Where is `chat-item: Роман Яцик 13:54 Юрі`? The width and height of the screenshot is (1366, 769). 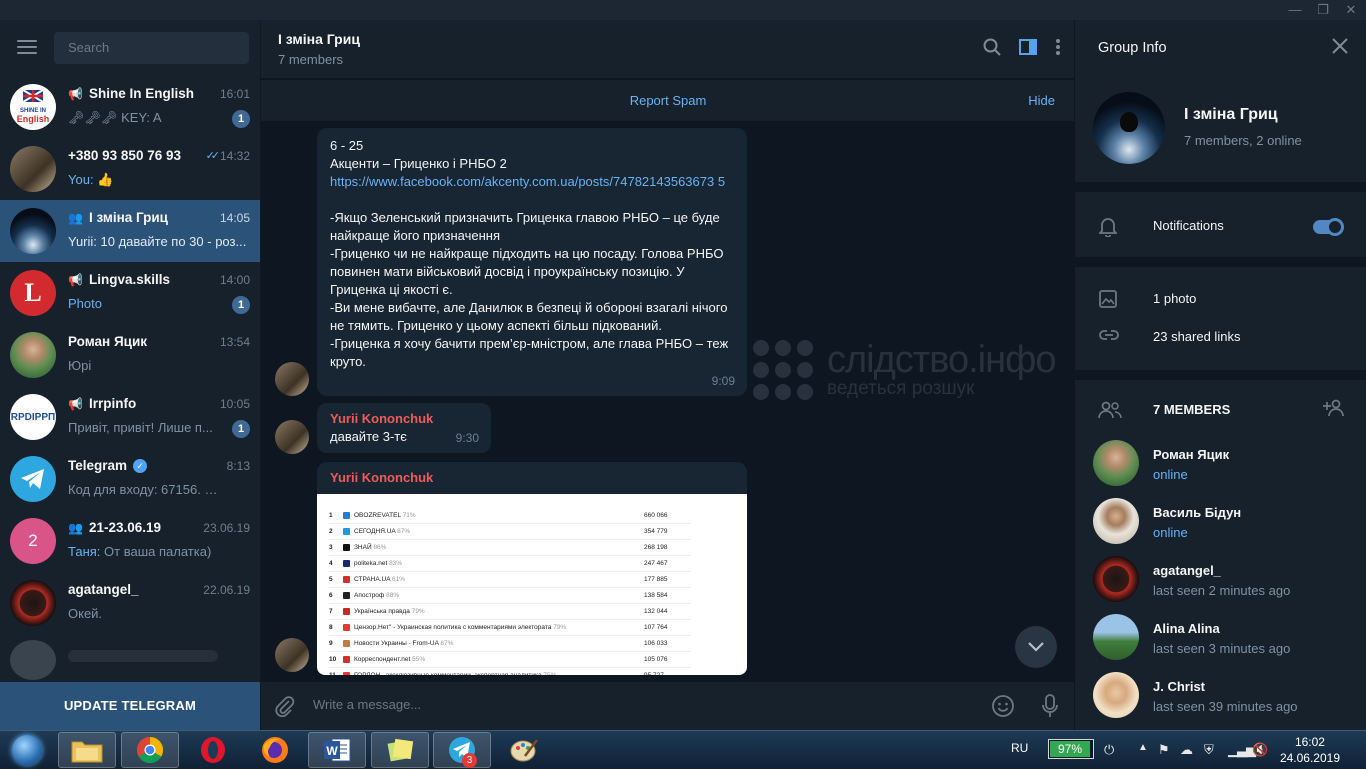 chat-item: Роман Яцик 13:54 Юрі is located at coordinates (130, 355).